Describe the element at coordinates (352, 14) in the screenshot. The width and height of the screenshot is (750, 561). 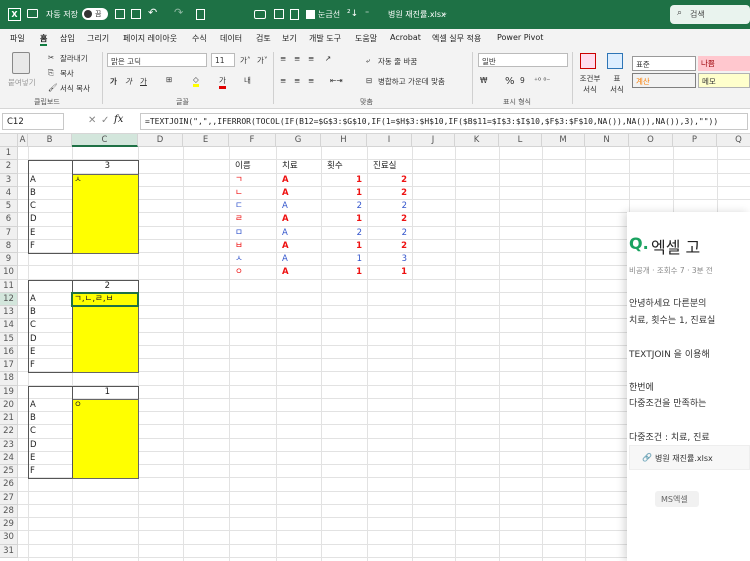
I see `sort-icon: ²↓` at that location.